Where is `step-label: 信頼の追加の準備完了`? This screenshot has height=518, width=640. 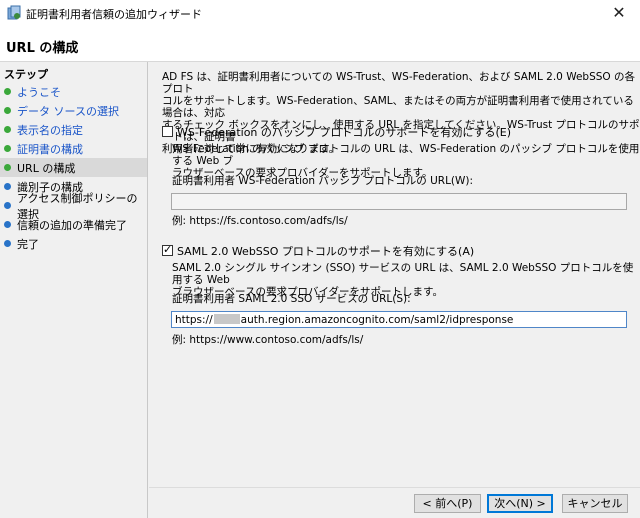 step-label: 信頼の追加の準備完了 is located at coordinates (72, 225).